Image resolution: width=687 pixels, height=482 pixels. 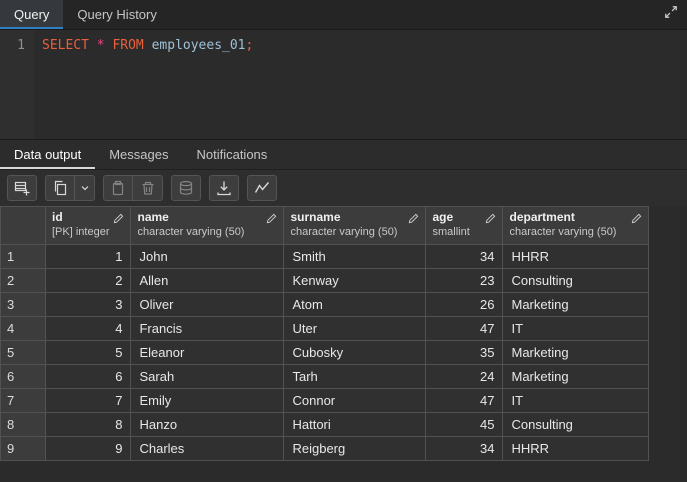 I want to click on column-header-surname: surname character varying (50), so click(x=355, y=225).